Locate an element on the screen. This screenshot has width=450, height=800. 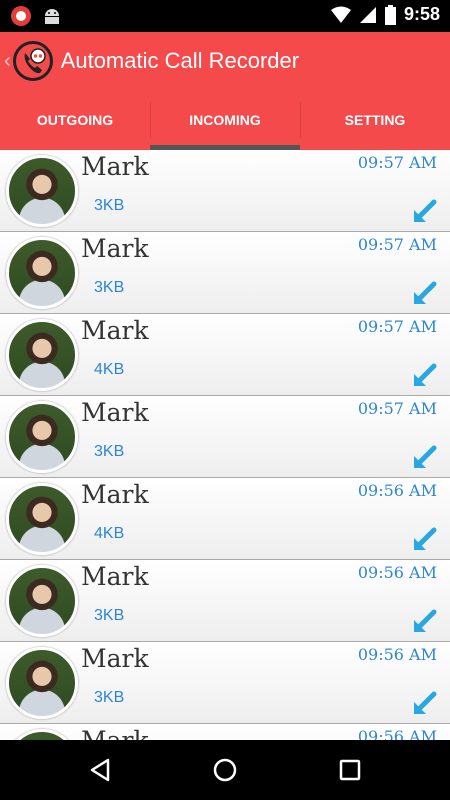
tab-label: SETTING is located at coordinates (375, 120).